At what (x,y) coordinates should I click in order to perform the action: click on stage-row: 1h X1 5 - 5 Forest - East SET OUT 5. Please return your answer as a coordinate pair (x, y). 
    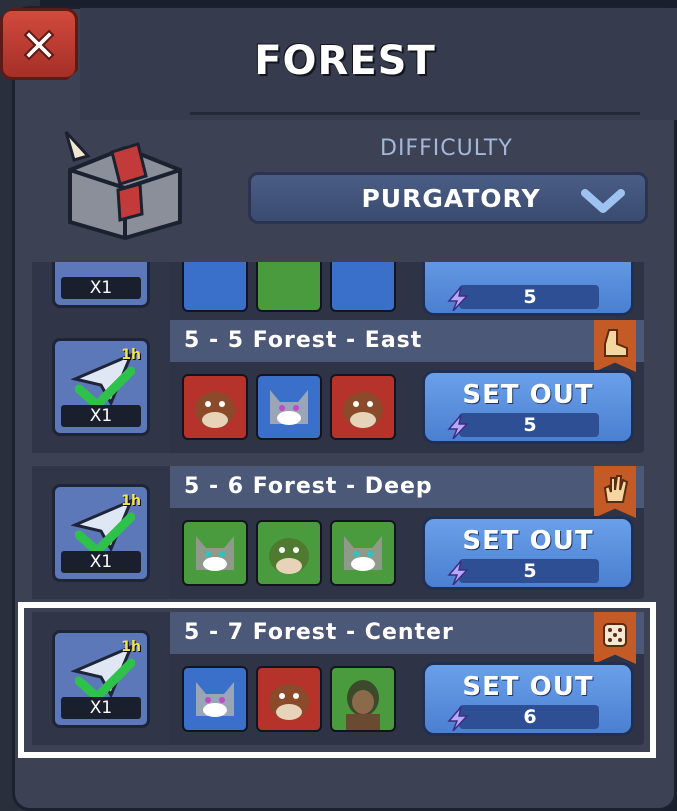
    Looking at the image, I should click on (338, 386).